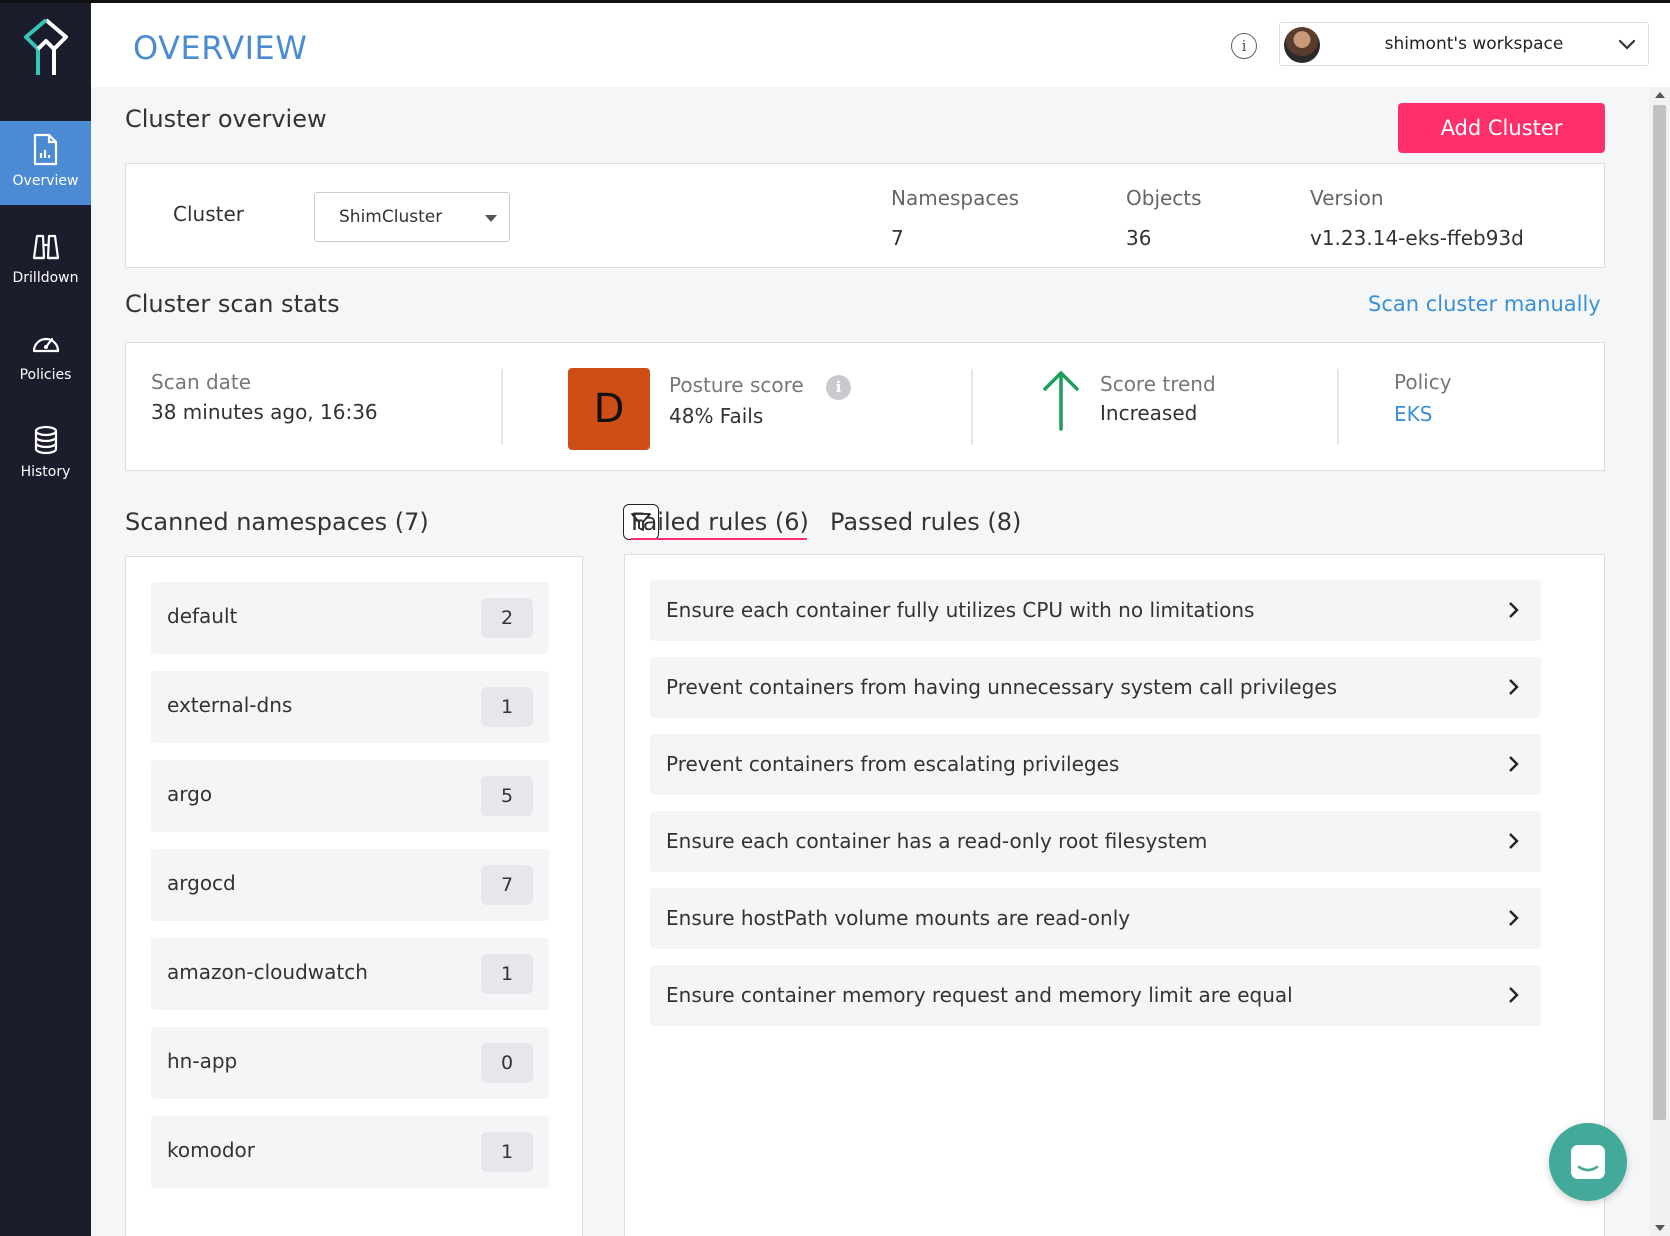 The height and width of the screenshot is (1236, 1670). Describe the element at coordinates (1423, 382) in the screenshot. I see `policy-label: Policy` at that location.